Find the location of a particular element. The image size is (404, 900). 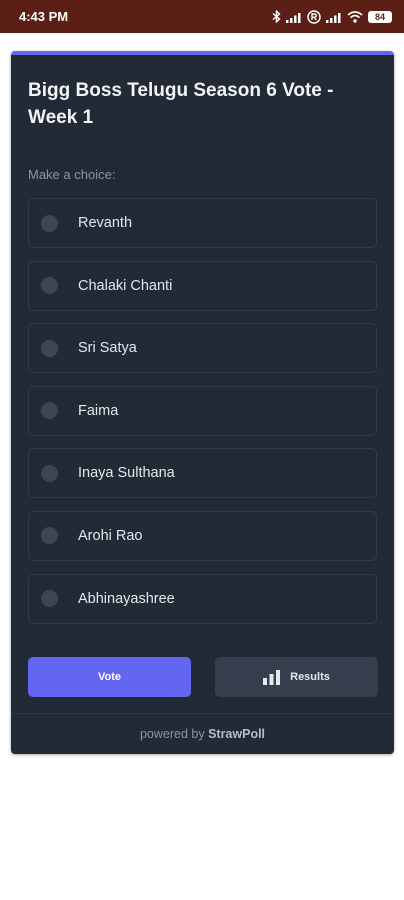

results-label: Results is located at coordinates (310, 677).